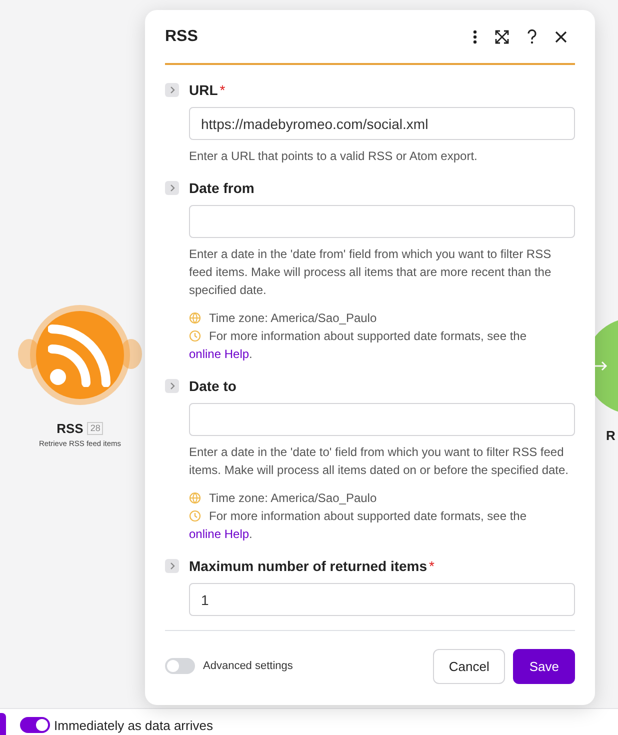  I want to click on field-label: Date to, so click(212, 386).